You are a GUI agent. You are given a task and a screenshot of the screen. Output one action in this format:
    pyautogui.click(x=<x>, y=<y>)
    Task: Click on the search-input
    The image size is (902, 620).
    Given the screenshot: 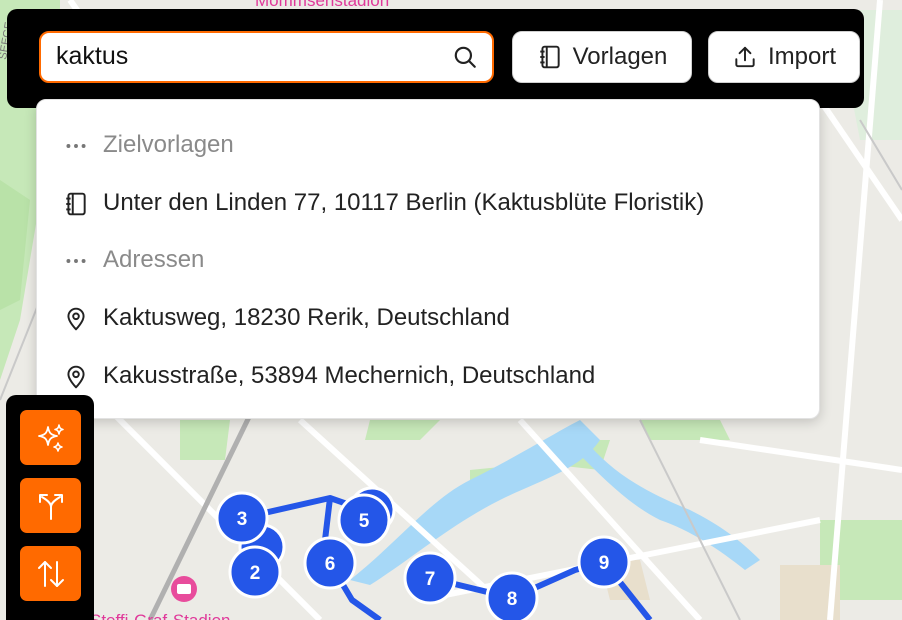 What is the action you would take?
    pyautogui.click(x=246, y=56)
    